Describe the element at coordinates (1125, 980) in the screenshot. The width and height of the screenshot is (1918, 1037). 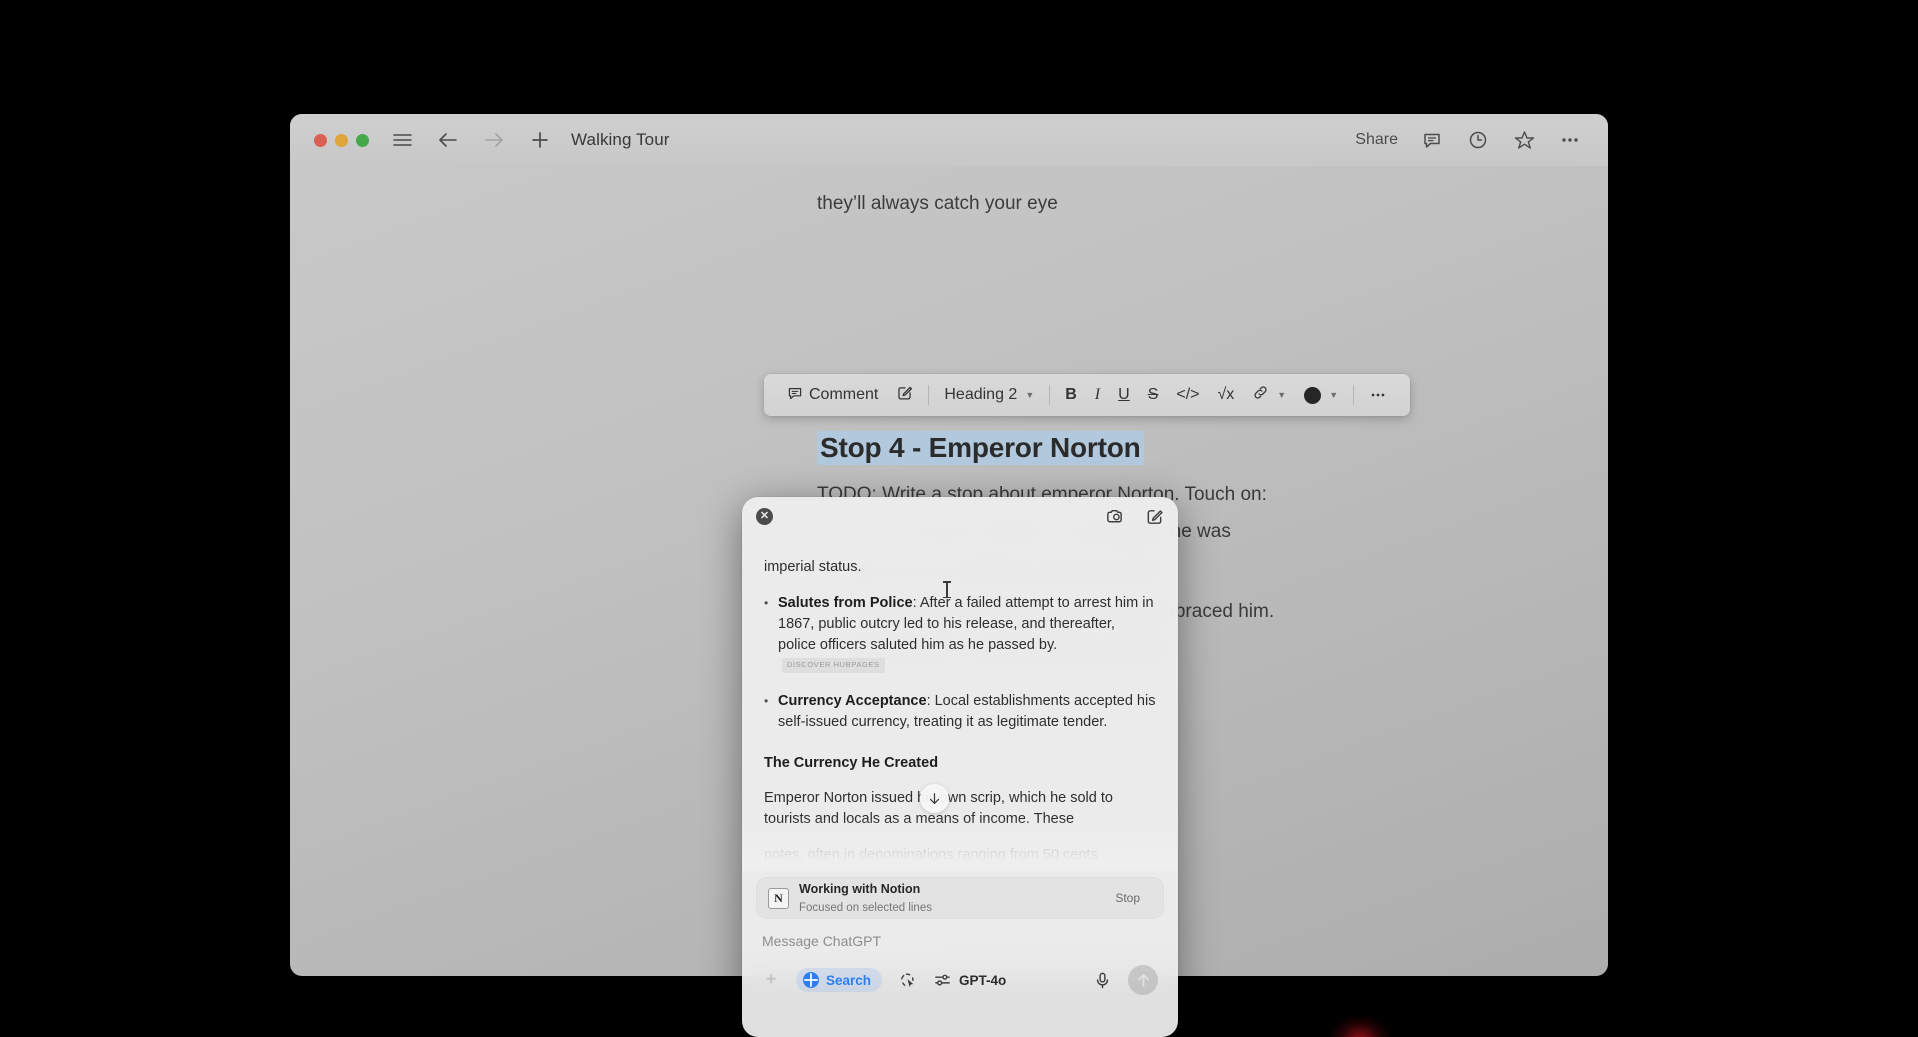
I see `composer-right-actions` at that location.